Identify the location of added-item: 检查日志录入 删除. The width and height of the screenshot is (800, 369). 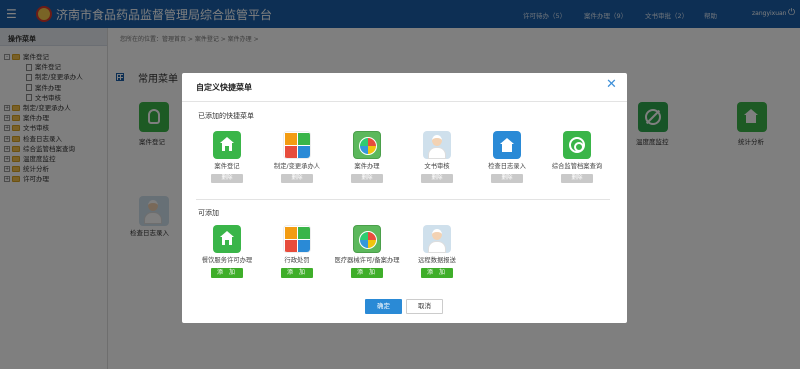
(507, 157).